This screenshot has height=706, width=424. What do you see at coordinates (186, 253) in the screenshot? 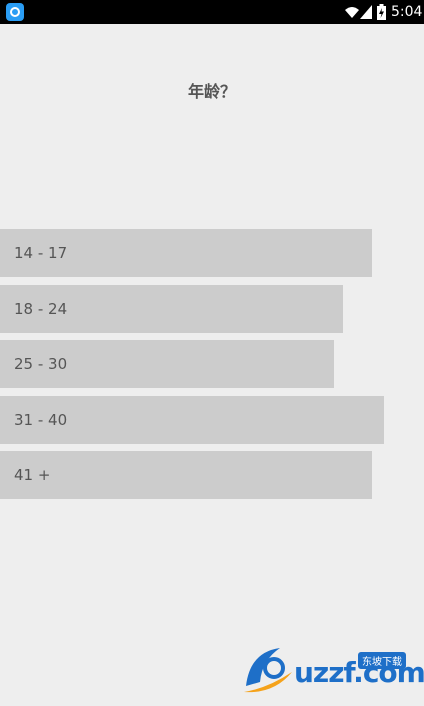
I see `age-option-14-17: 14 - 17` at bounding box center [186, 253].